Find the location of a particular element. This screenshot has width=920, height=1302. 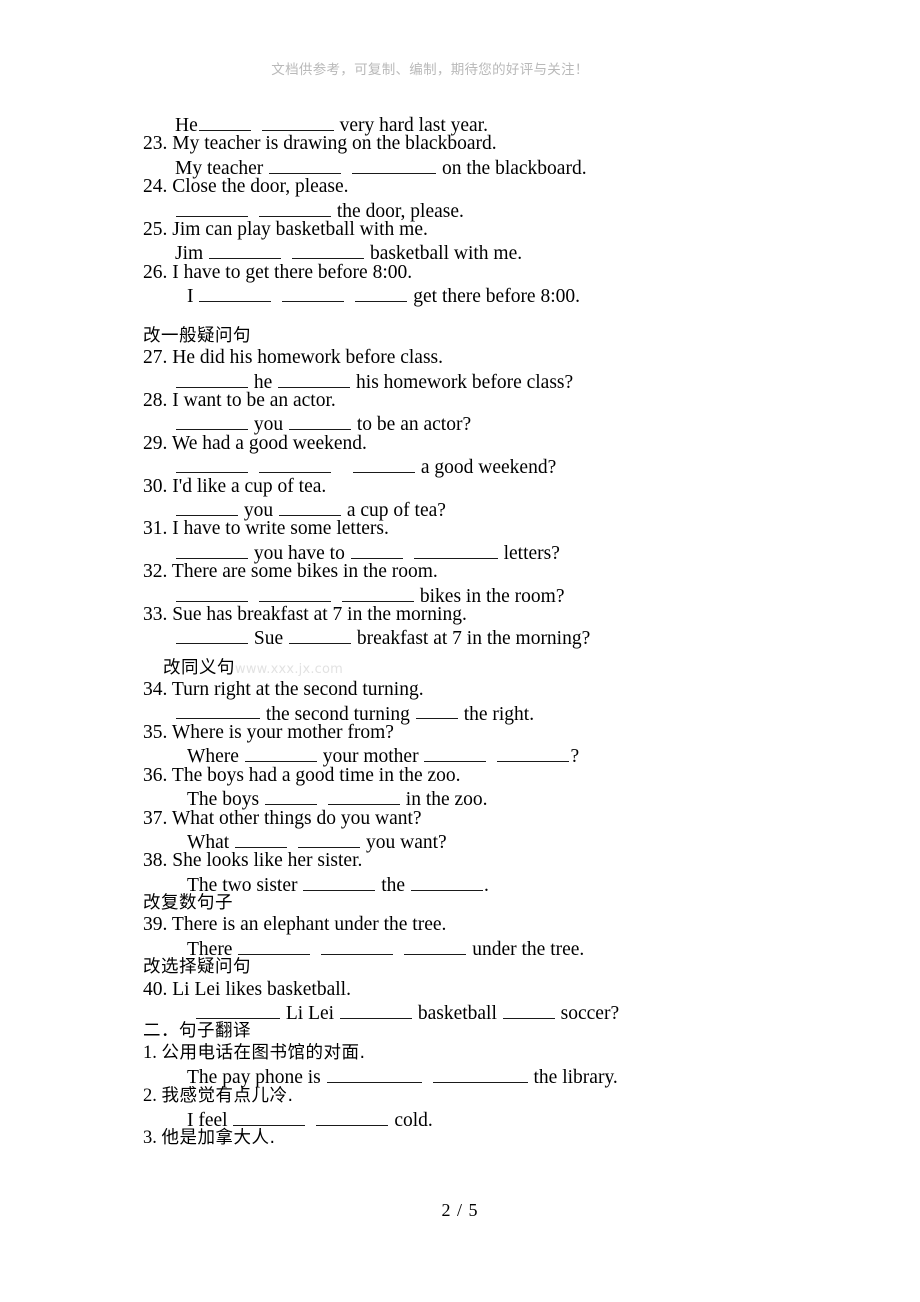

item-number: 3. is located at coordinates (150, 1138).